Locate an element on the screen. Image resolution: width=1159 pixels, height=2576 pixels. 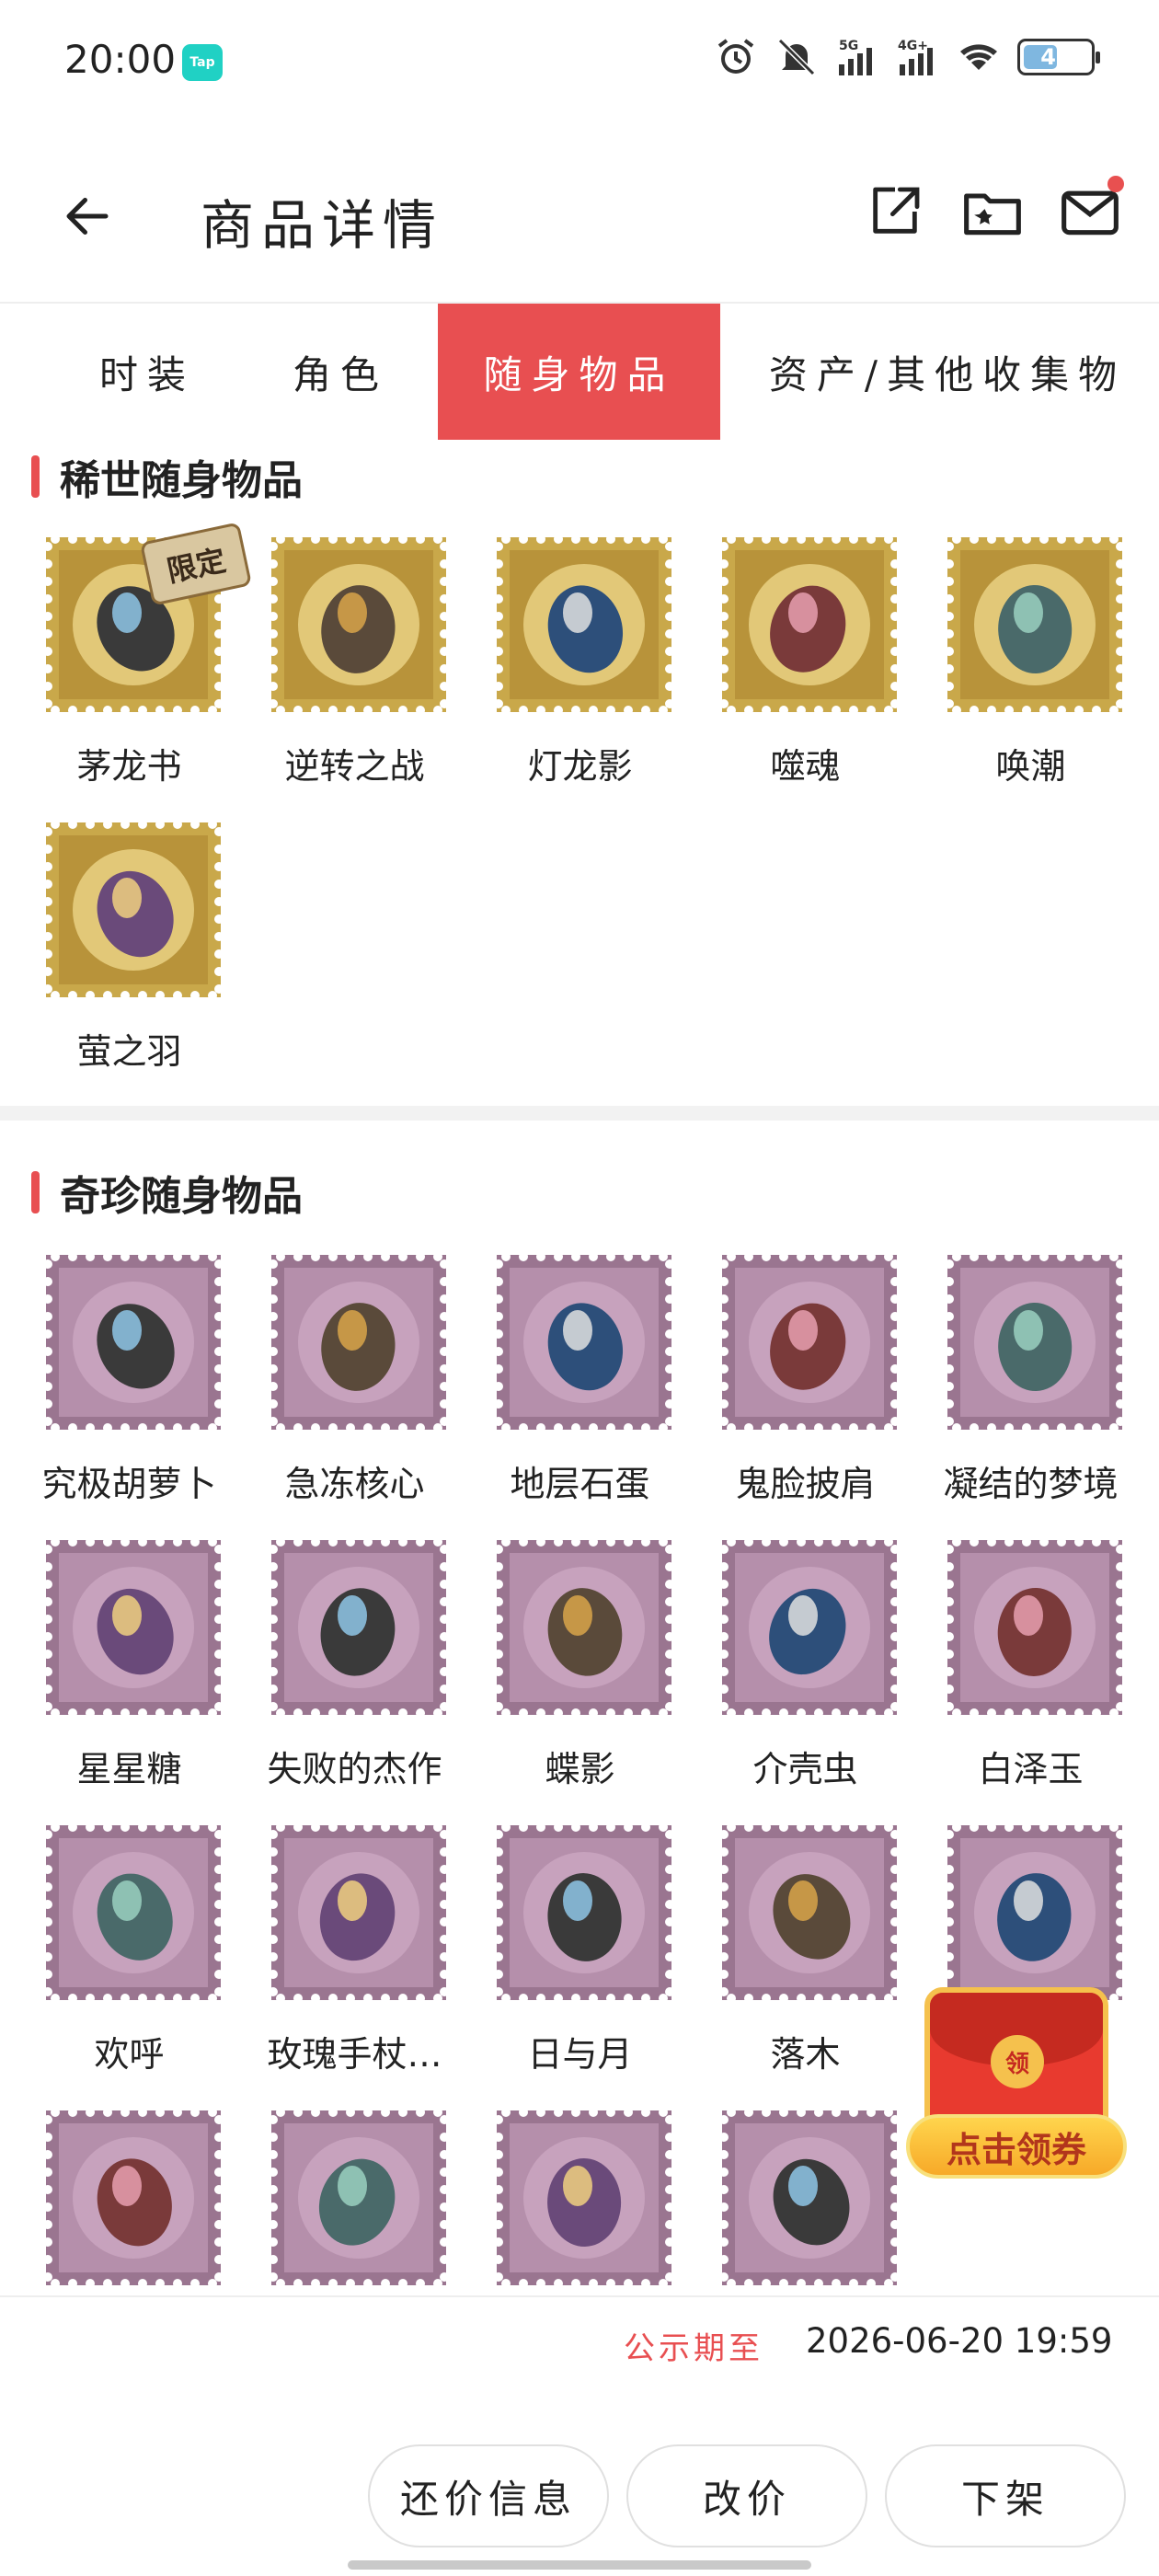
folder-star-icon is located at coordinates (992, 214).